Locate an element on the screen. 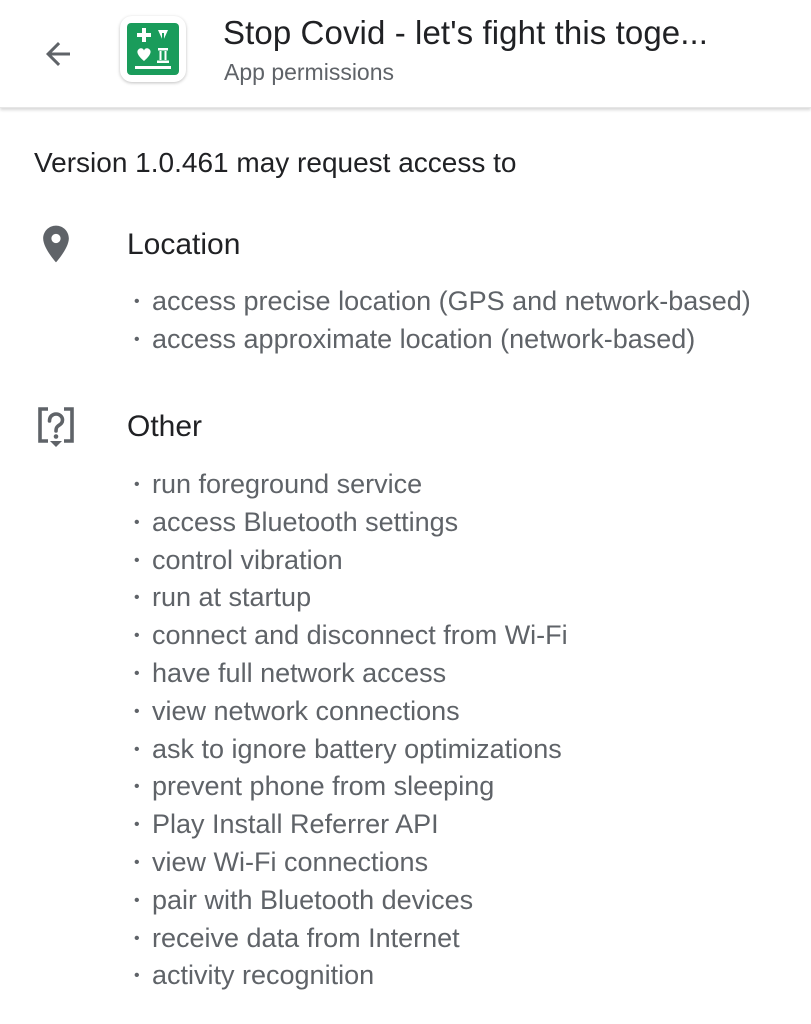  list-item: • have full network access is located at coordinates (290, 672).